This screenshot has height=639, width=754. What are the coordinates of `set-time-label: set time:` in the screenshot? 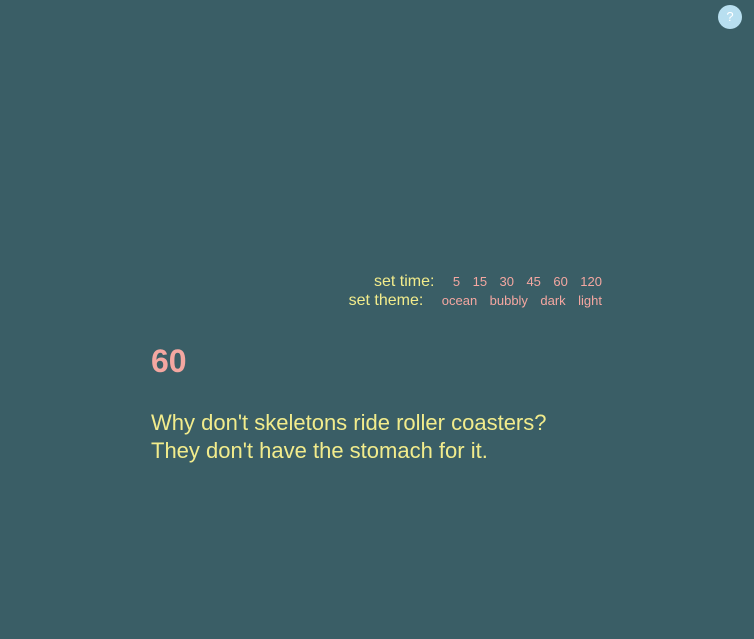 It's located at (404, 281).